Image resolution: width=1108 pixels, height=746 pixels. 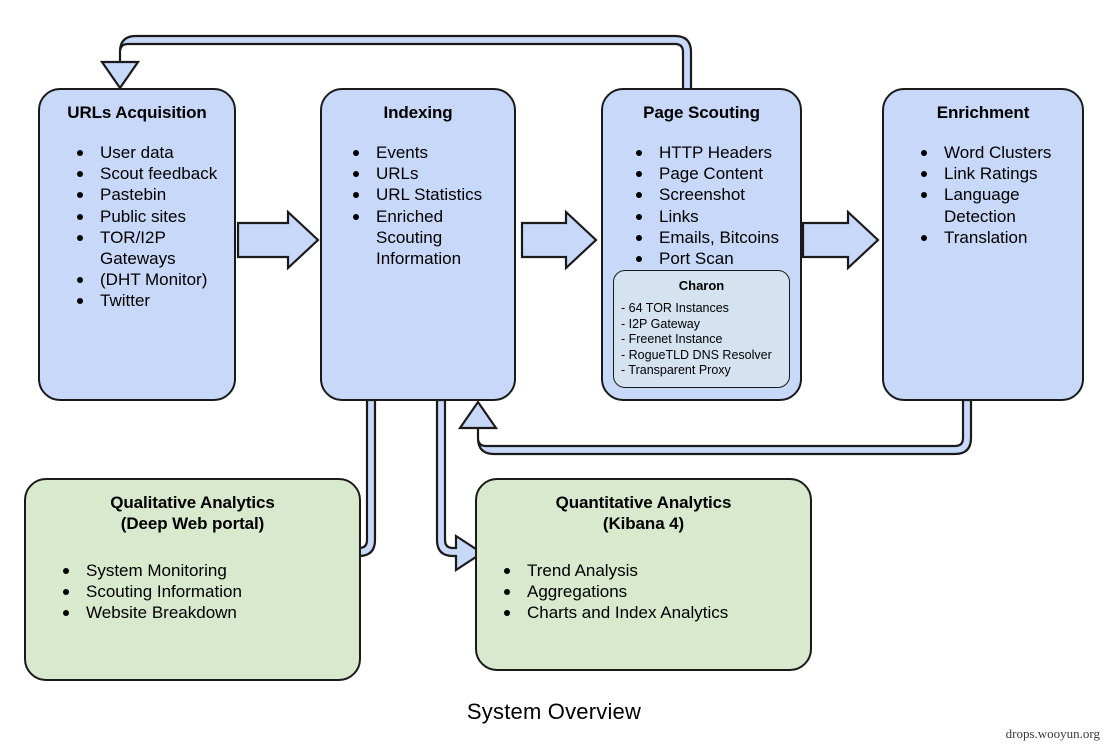 I want to click on list-item: URL Statistics, so click(x=428, y=194).